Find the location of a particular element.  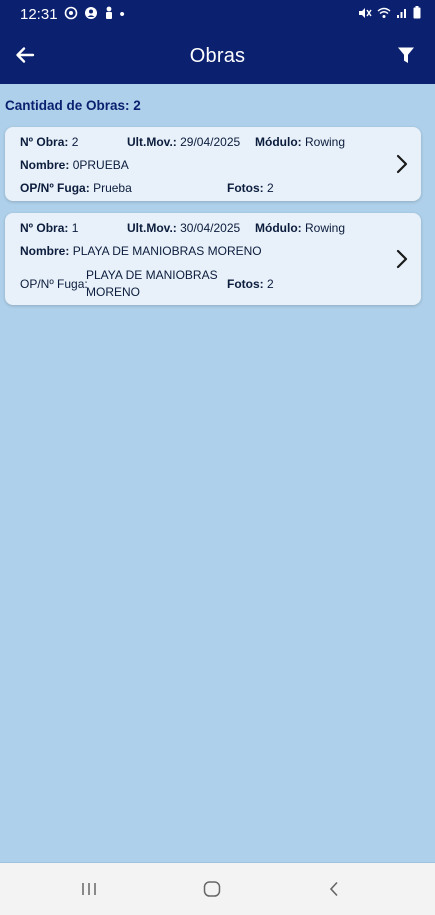

op-fuga-value-line2: MORENO is located at coordinates (113, 292).